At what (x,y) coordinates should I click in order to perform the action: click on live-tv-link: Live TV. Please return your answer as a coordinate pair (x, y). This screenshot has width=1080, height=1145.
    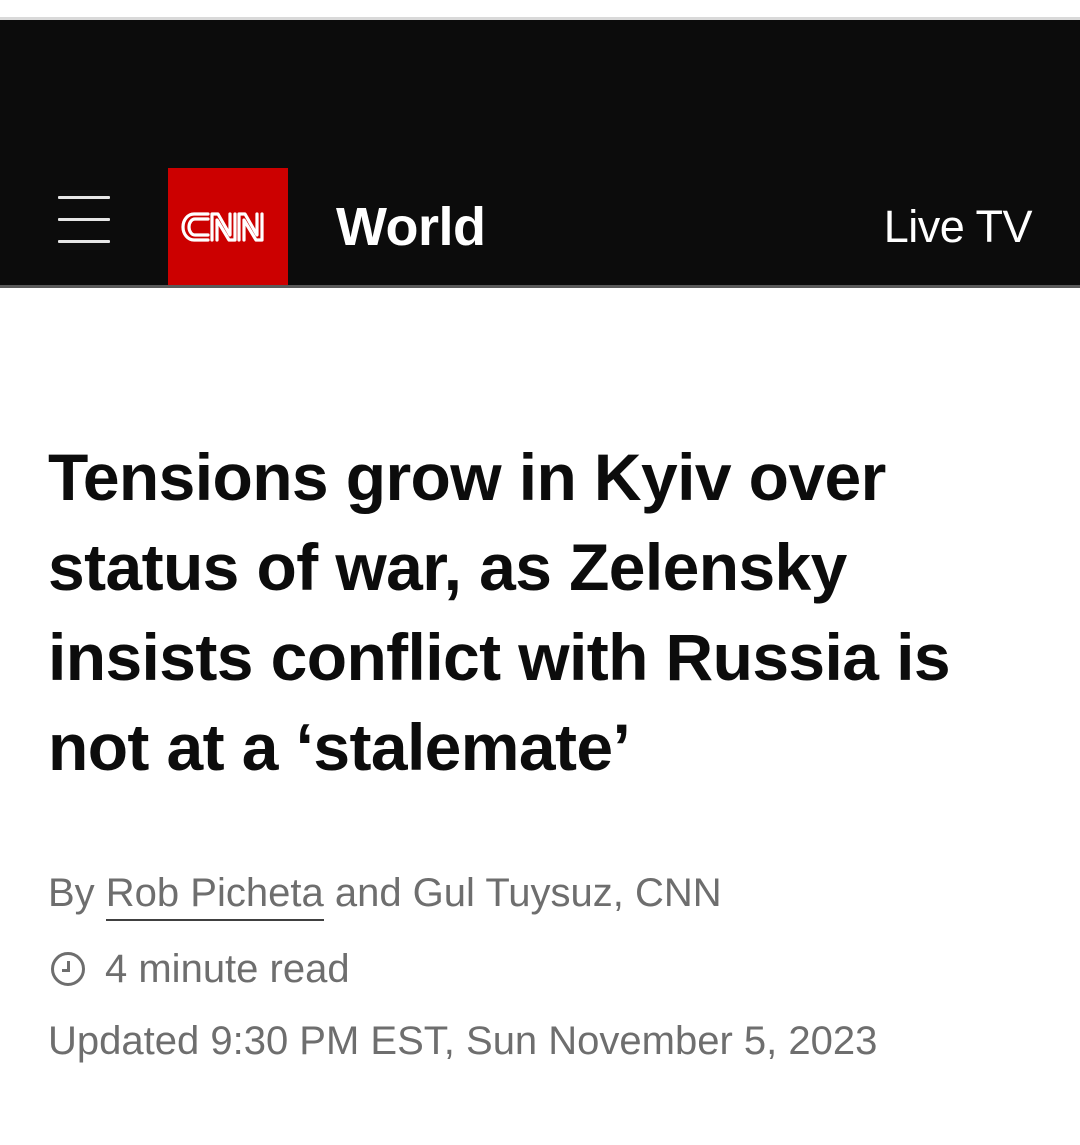
    Looking at the image, I should click on (958, 227).